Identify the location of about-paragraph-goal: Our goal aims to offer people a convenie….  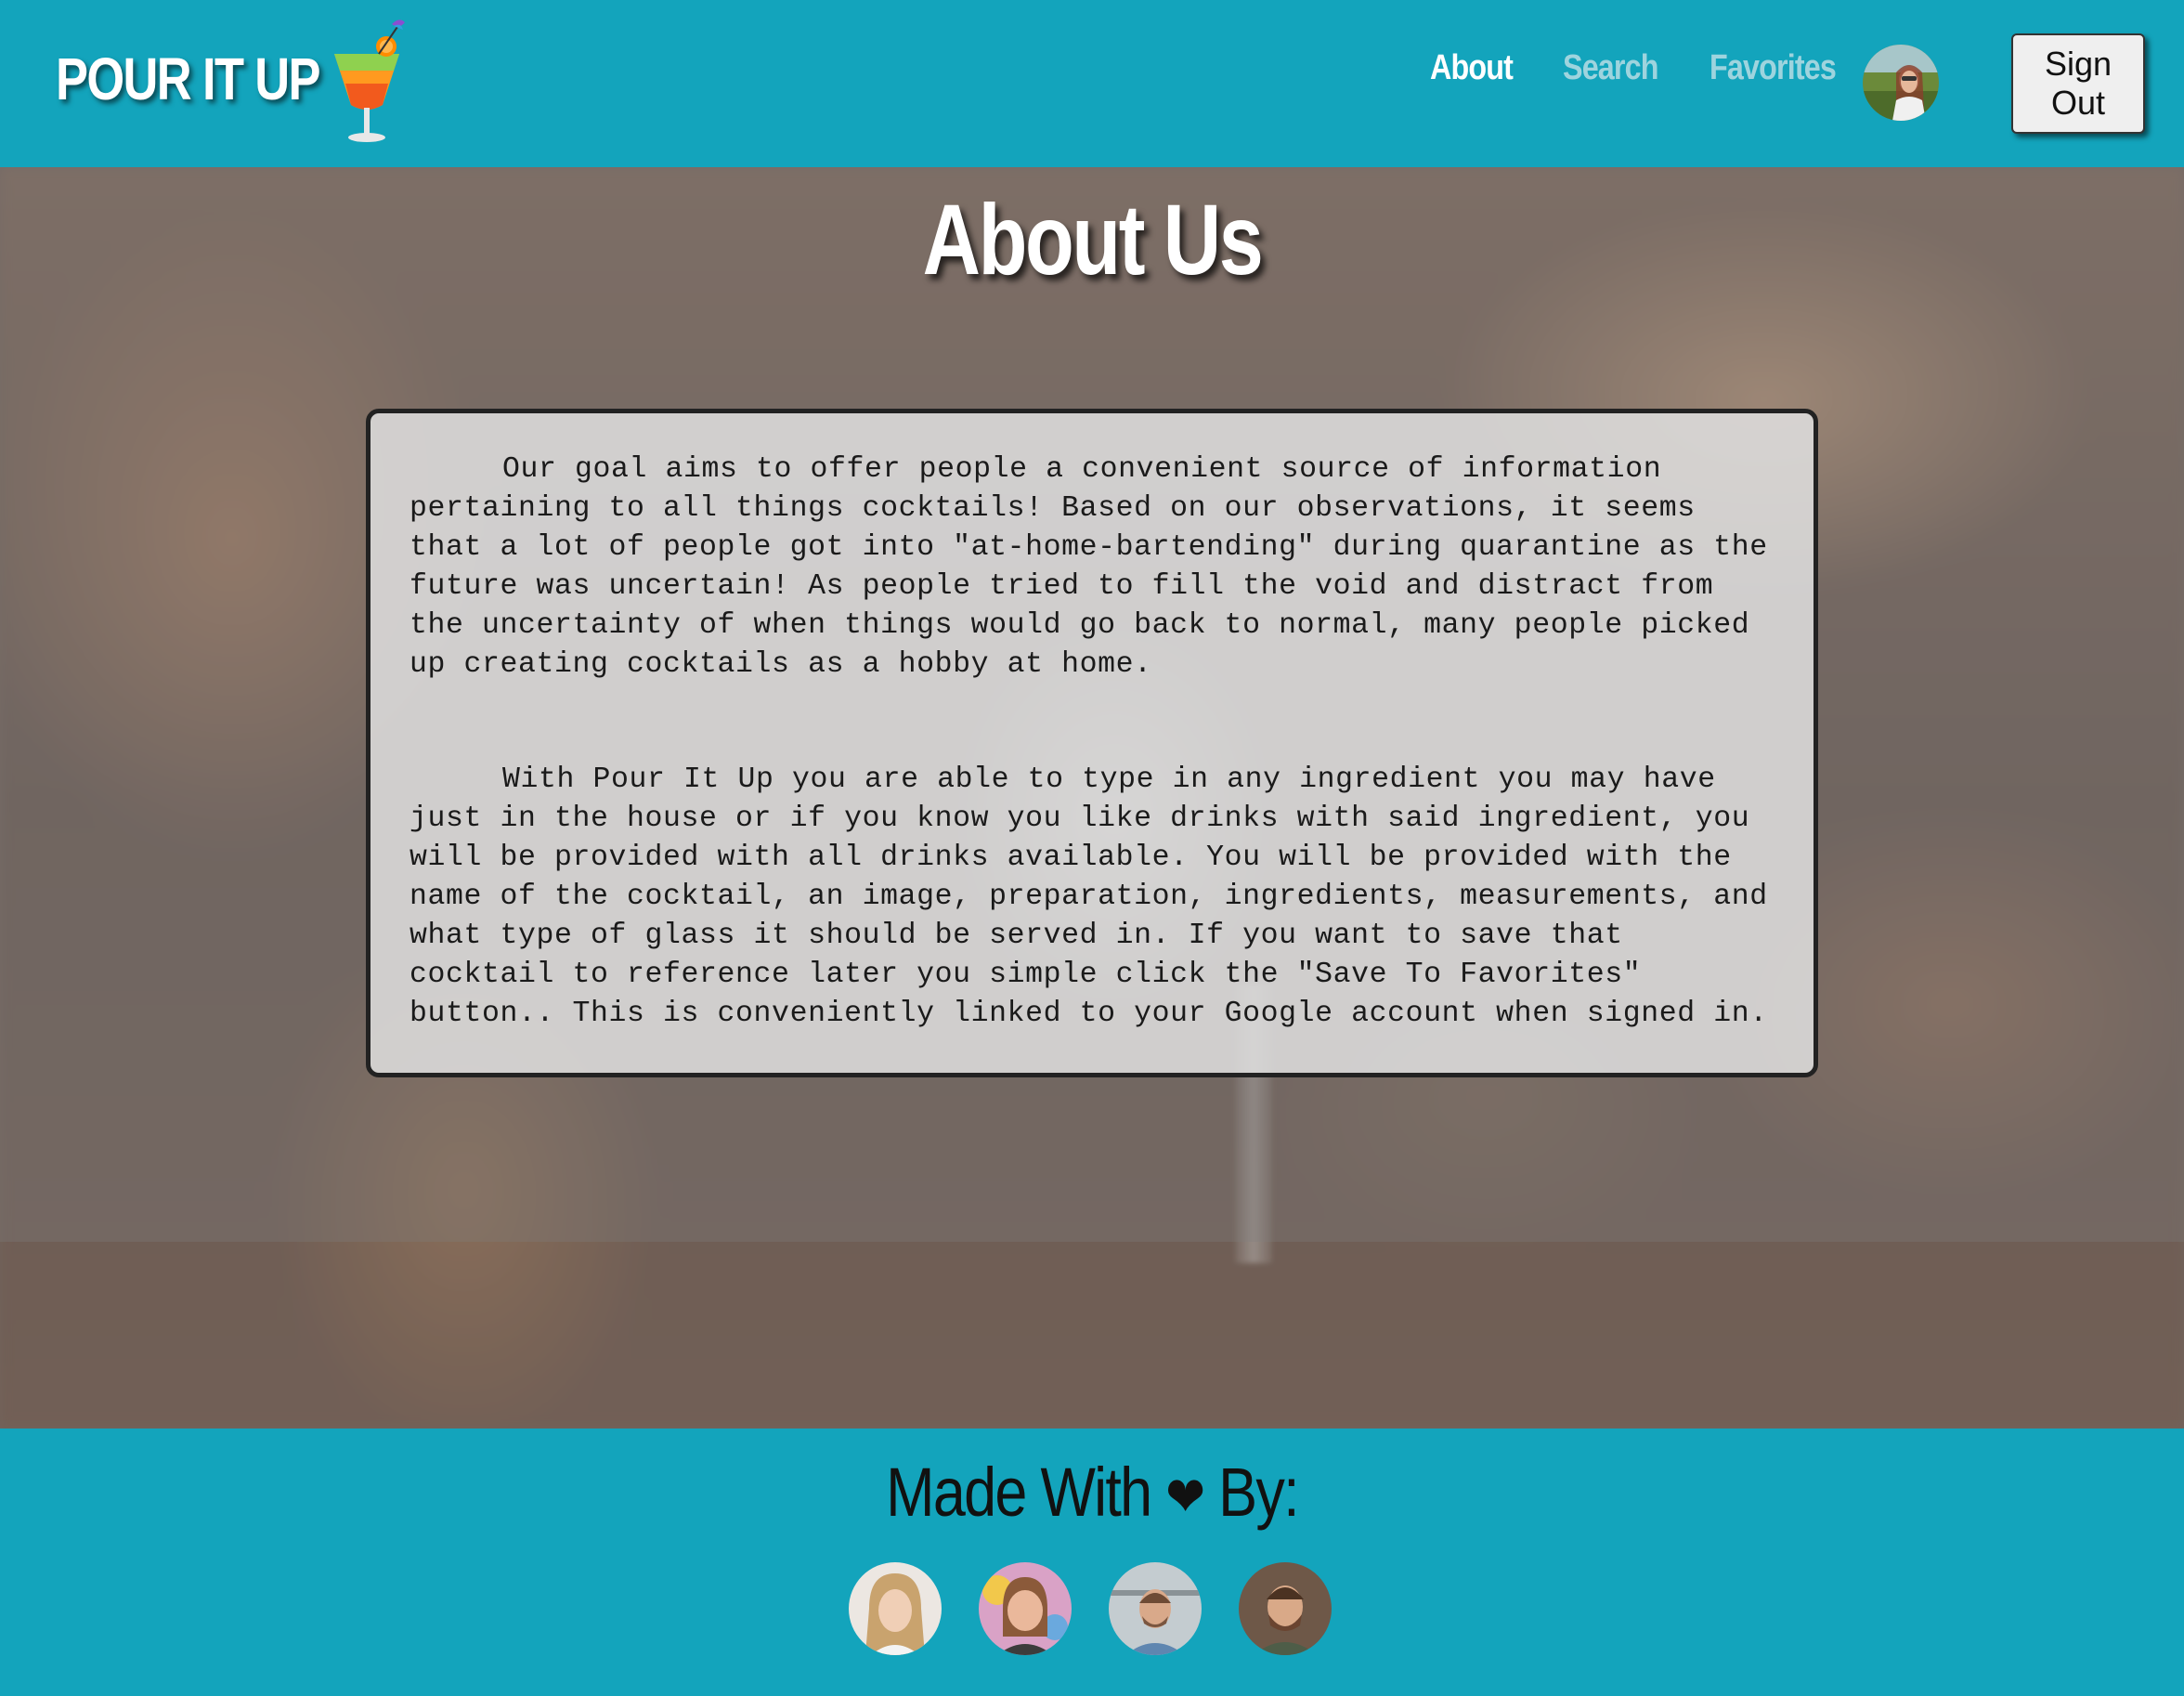
(1089, 567).